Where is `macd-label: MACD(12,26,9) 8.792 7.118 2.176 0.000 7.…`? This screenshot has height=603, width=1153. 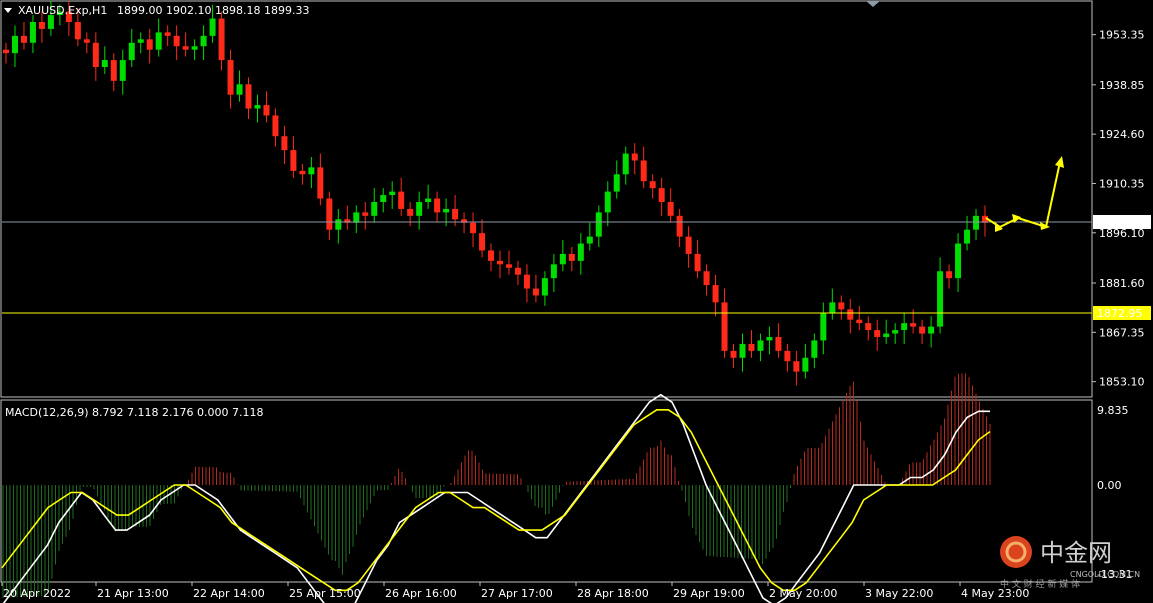 macd-label: MACD(12,26,9) 8.792 7.118 2.176 0.000 7.… is located at coordinates (134, 412).